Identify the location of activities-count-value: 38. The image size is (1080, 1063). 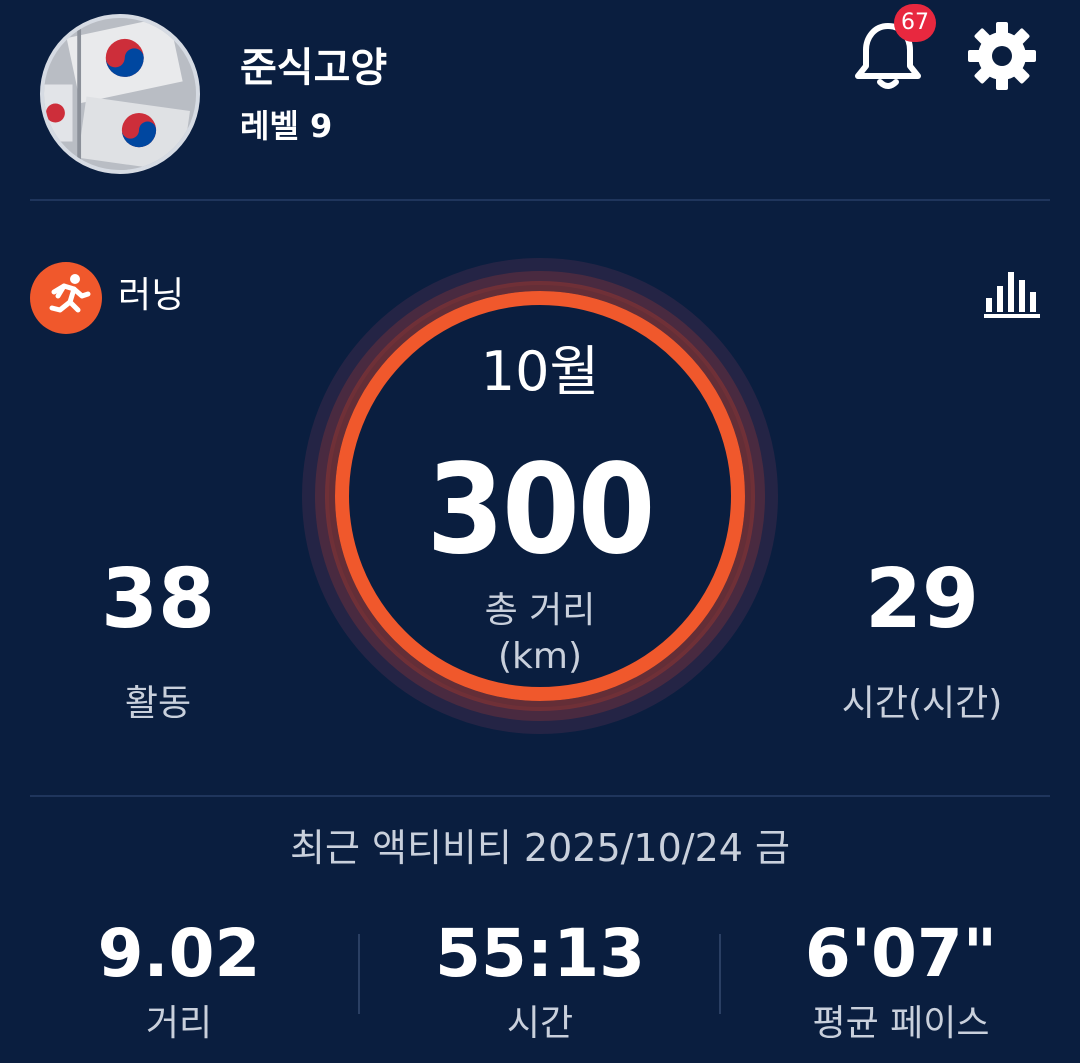
(158, 599).